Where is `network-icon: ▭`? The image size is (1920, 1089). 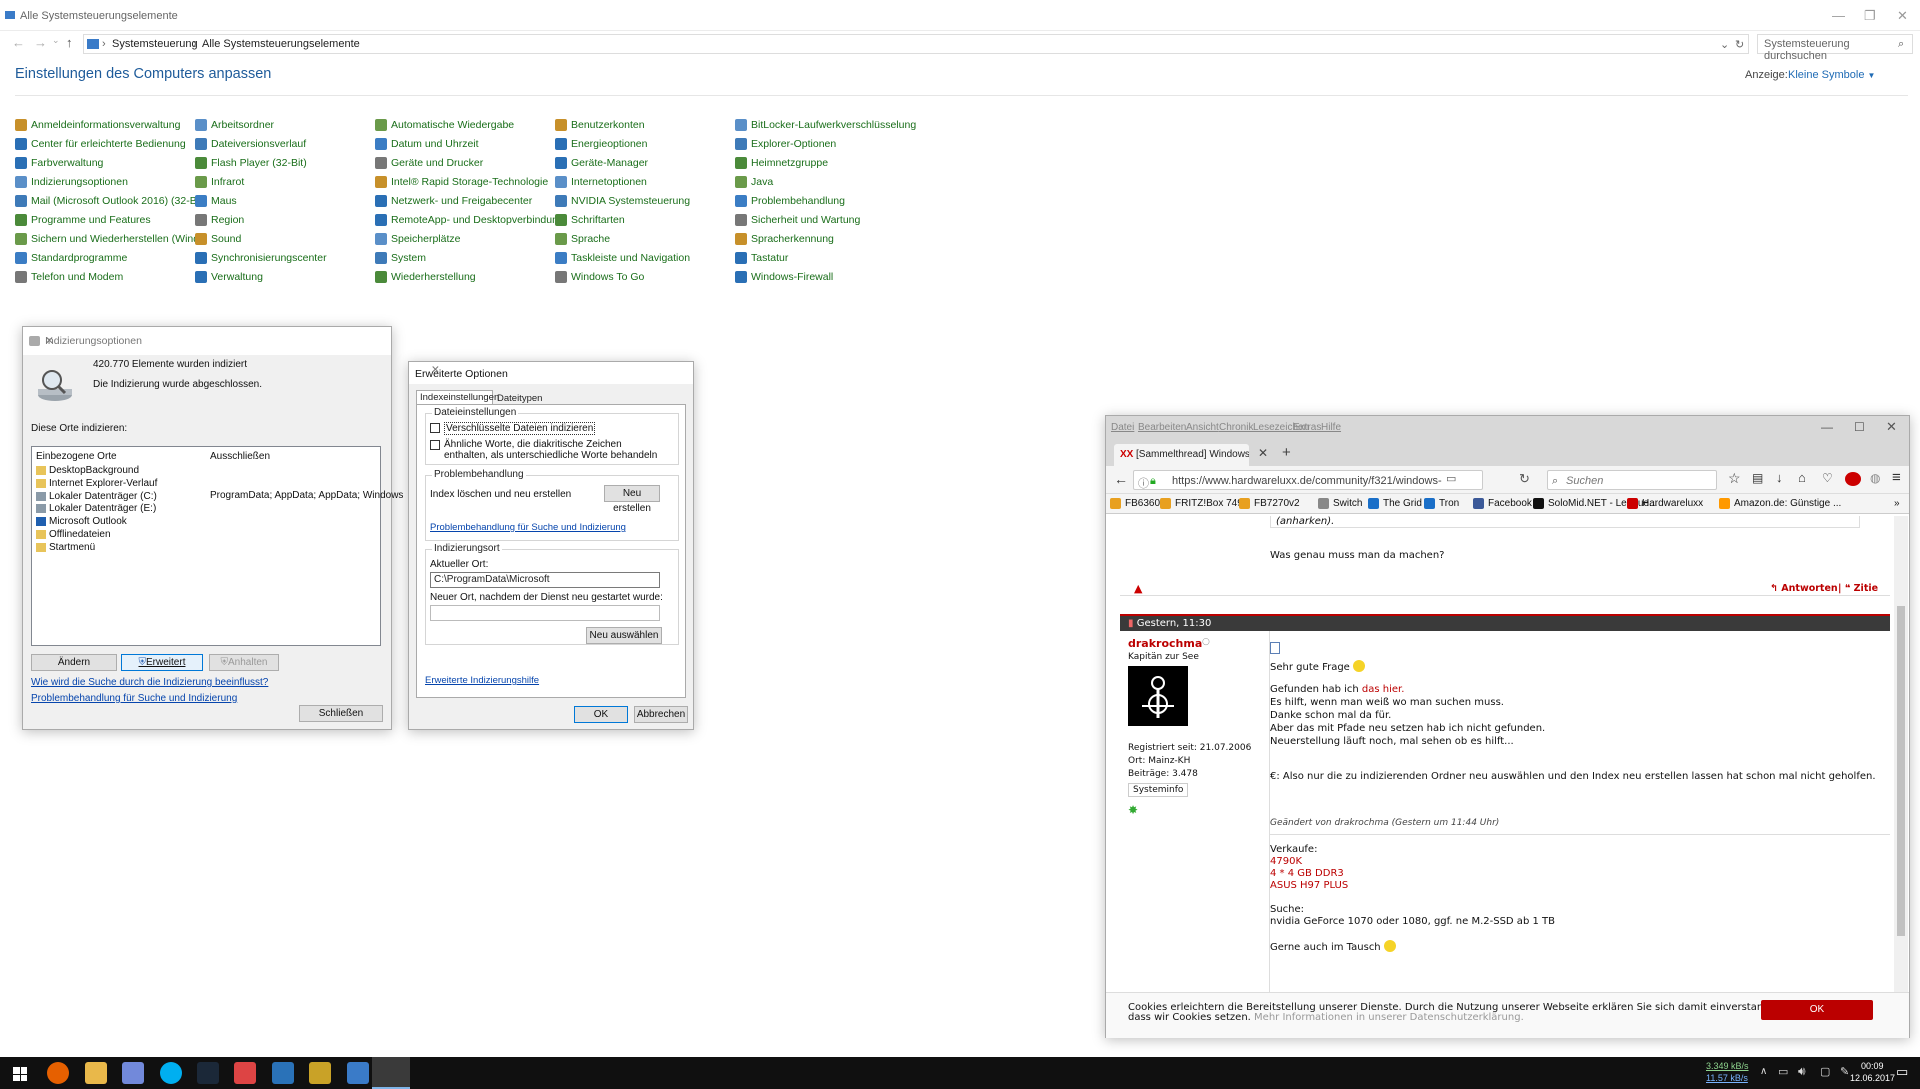
network-icon: ▭ is located at coordinates (1783, 1071).